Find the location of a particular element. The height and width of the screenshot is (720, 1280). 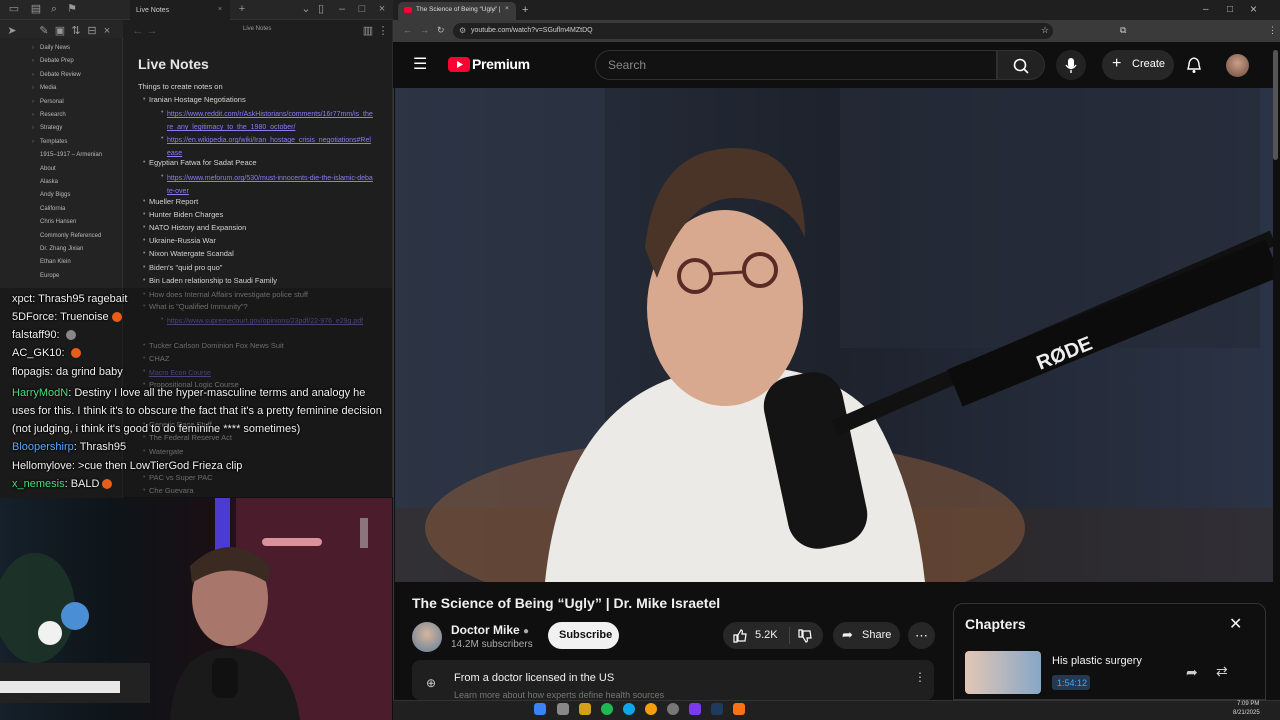

file-tree-item: Templates is located at coordinates (53, 142).